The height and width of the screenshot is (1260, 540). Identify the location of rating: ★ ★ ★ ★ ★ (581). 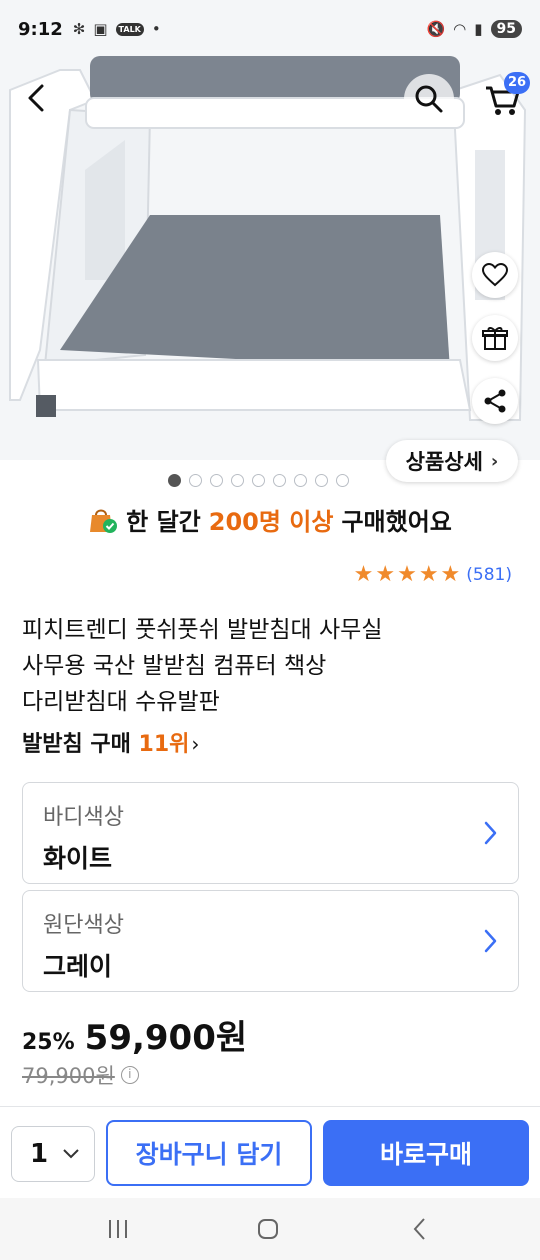
(433, 575).